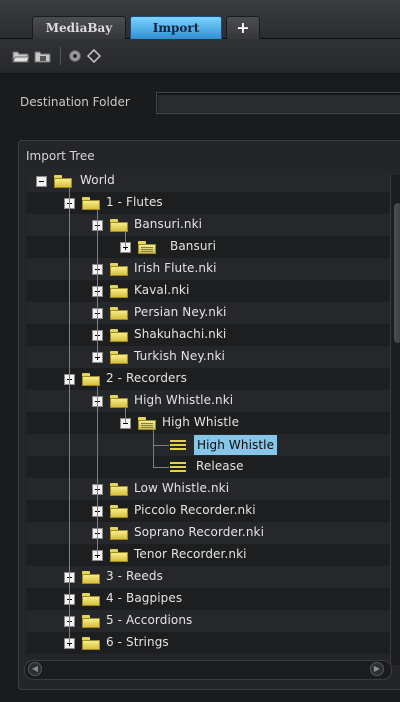  Describe the element at coordinates (190, 554) in the screenshot. I see `tree-node-label: Tenor Recorder.nki` at that location.